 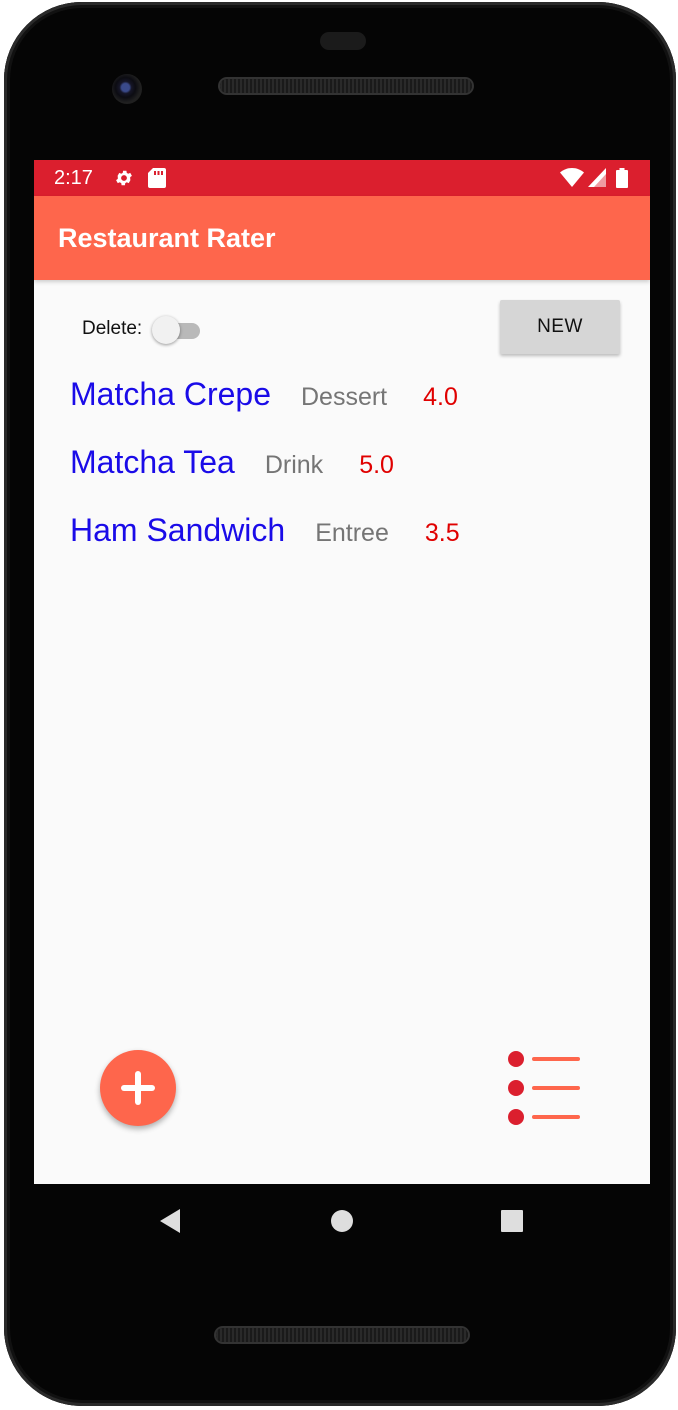 I want to click on restaurant-rating: 3.5, so click(x=442, y=533).